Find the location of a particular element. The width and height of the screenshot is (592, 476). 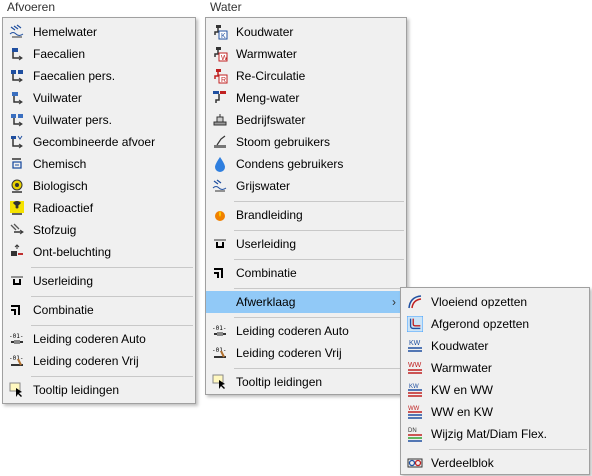

menu-item-warmwater: W Warmwater is located at coordinates (306, 54).